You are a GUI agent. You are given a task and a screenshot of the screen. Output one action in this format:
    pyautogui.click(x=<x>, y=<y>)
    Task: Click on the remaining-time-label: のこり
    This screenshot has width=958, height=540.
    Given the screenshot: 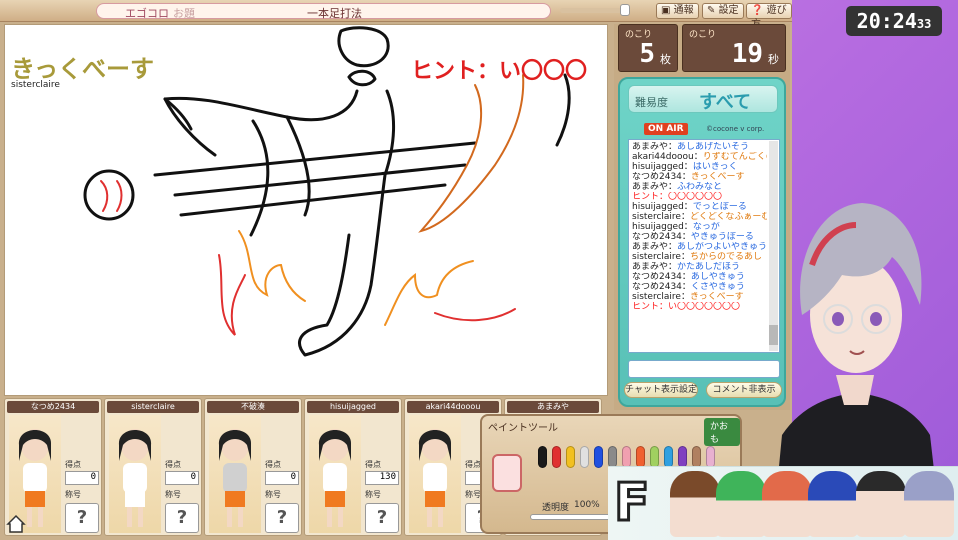 What is the action you would take?
    pyautogui.click(x=703, y=35)
    